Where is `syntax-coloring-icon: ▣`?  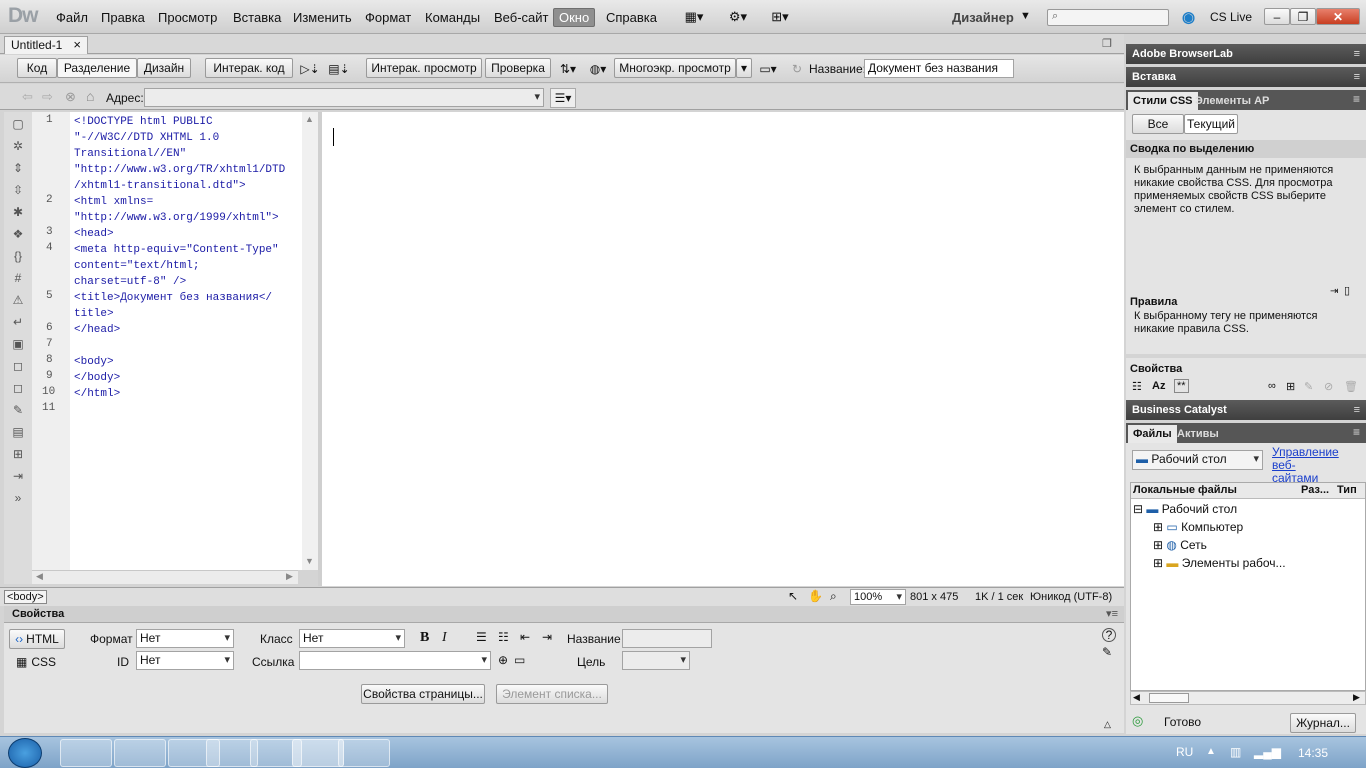
syntax-coloring-icon: ▣ is located at coordinates (18, 345).